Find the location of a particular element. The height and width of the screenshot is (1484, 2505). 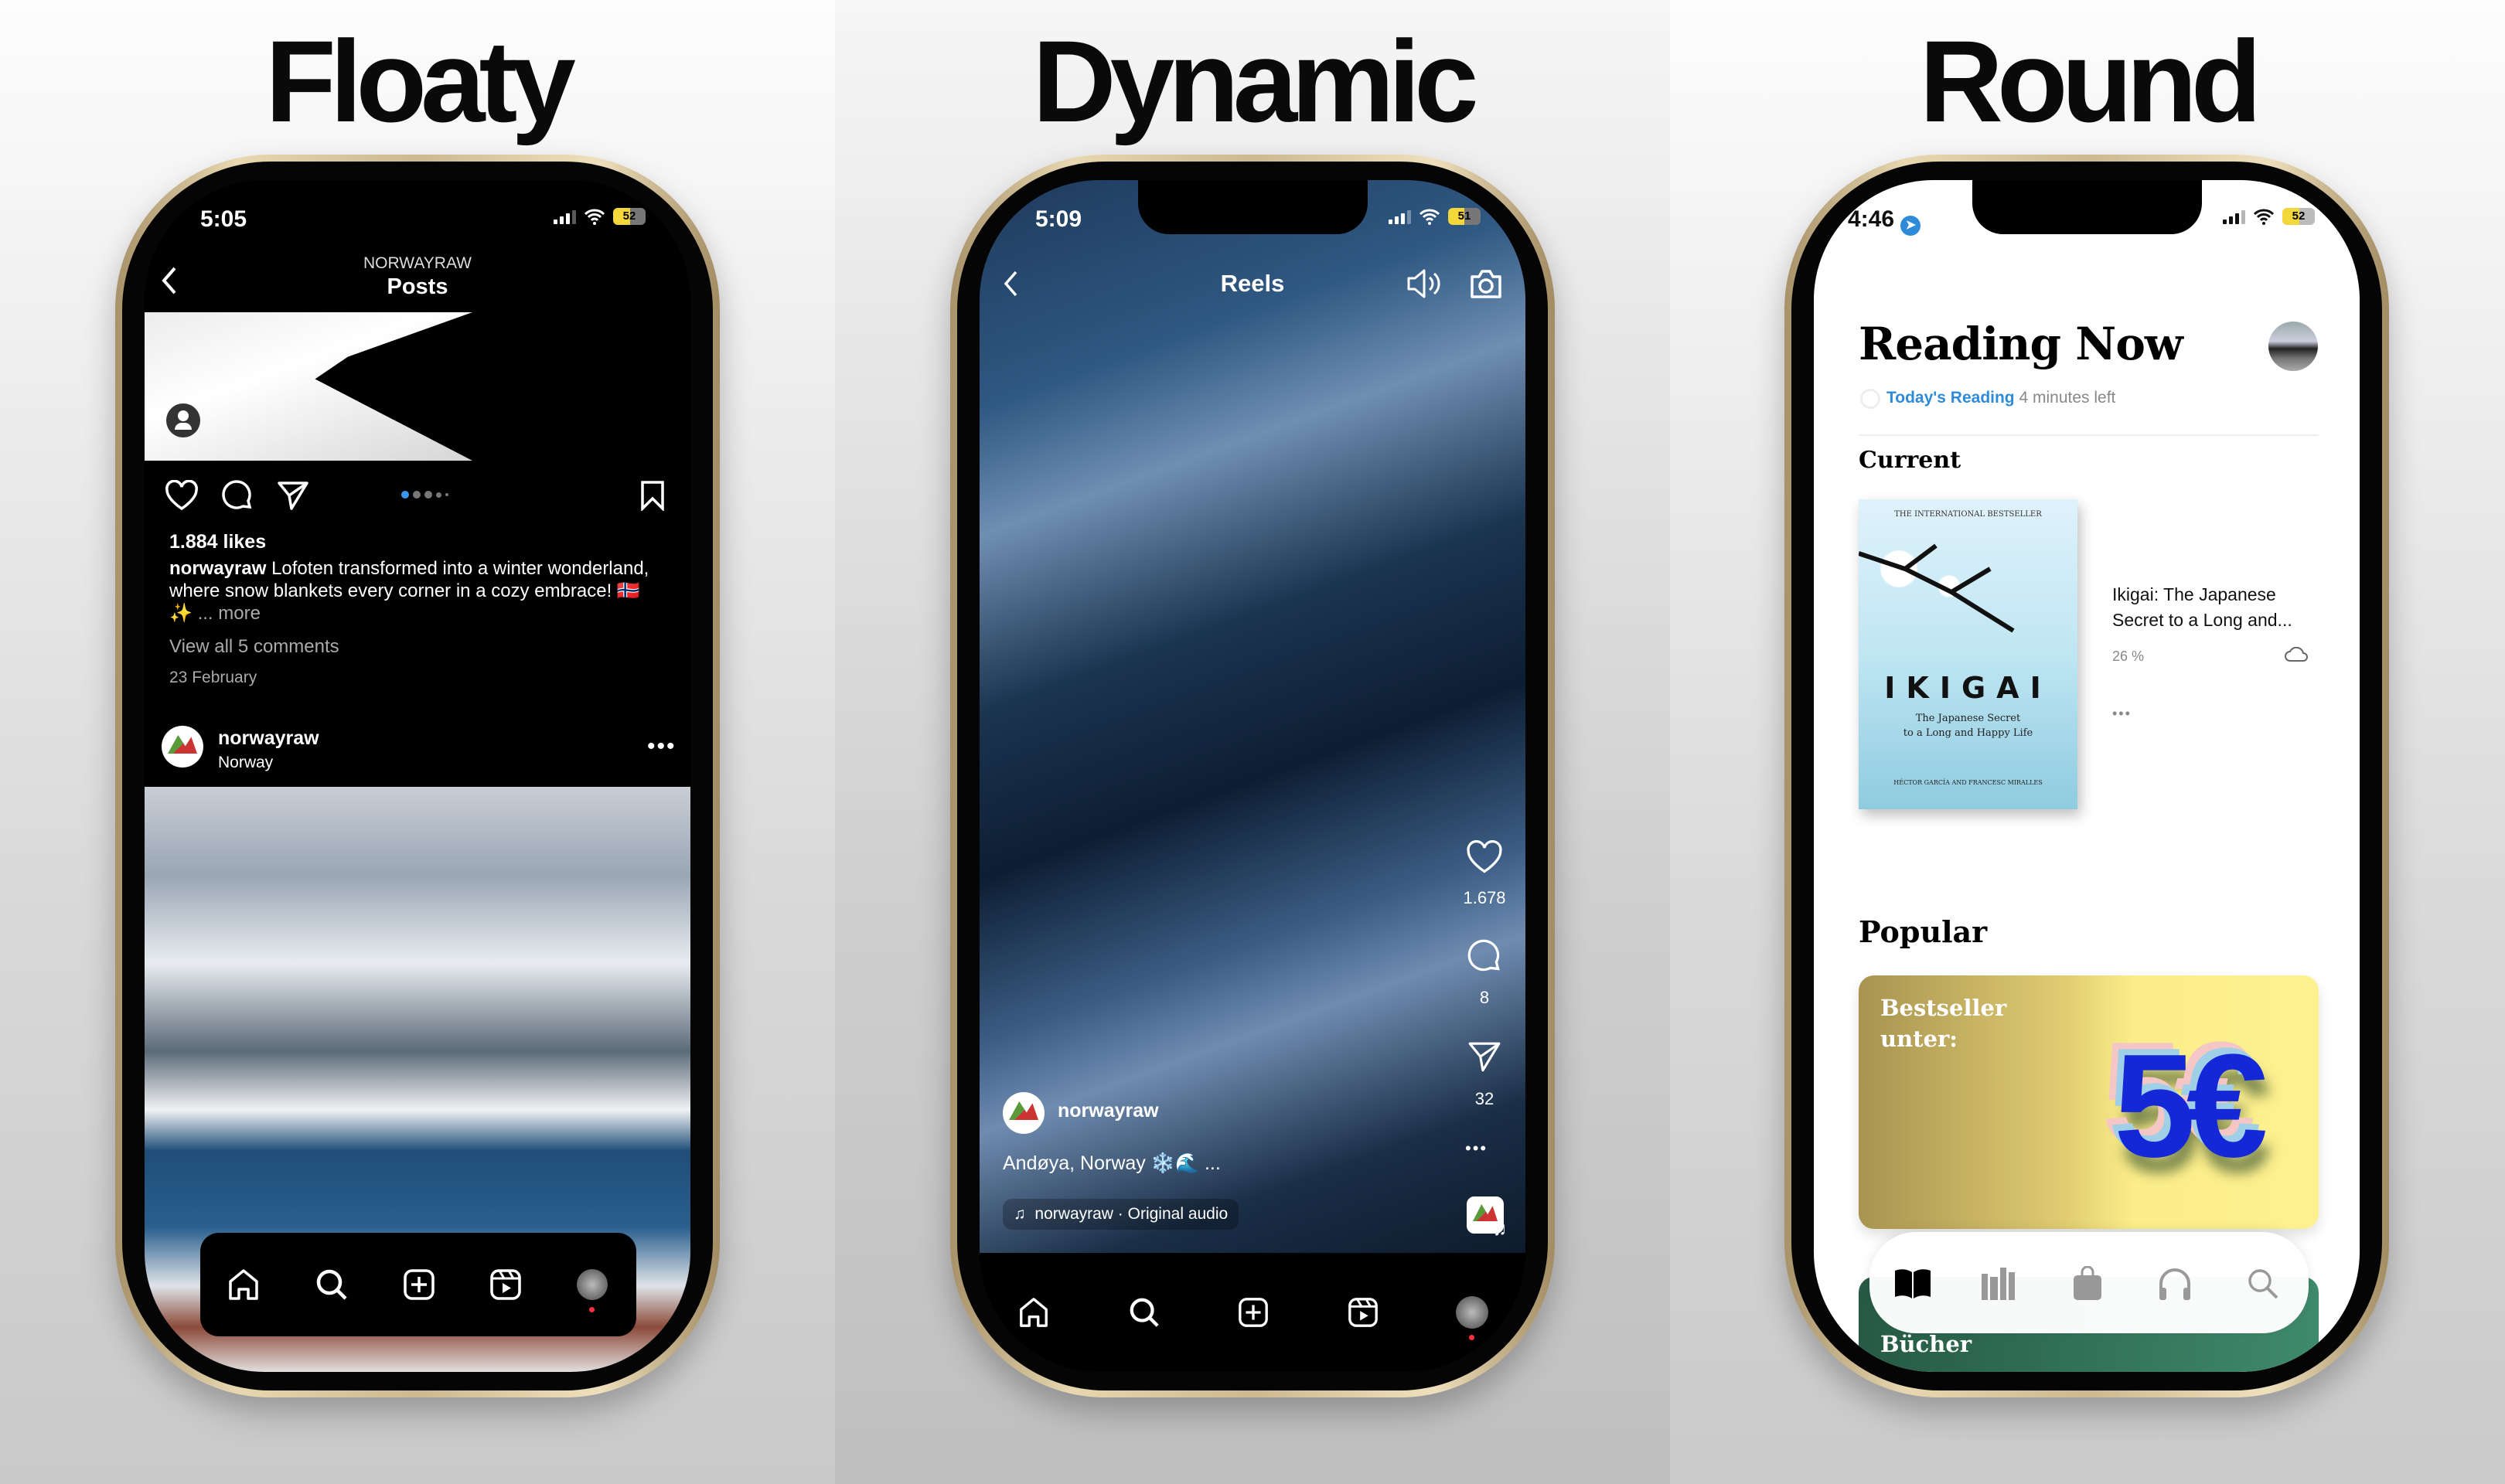

battery-icon: 52 is located at coordinates (629, 216).